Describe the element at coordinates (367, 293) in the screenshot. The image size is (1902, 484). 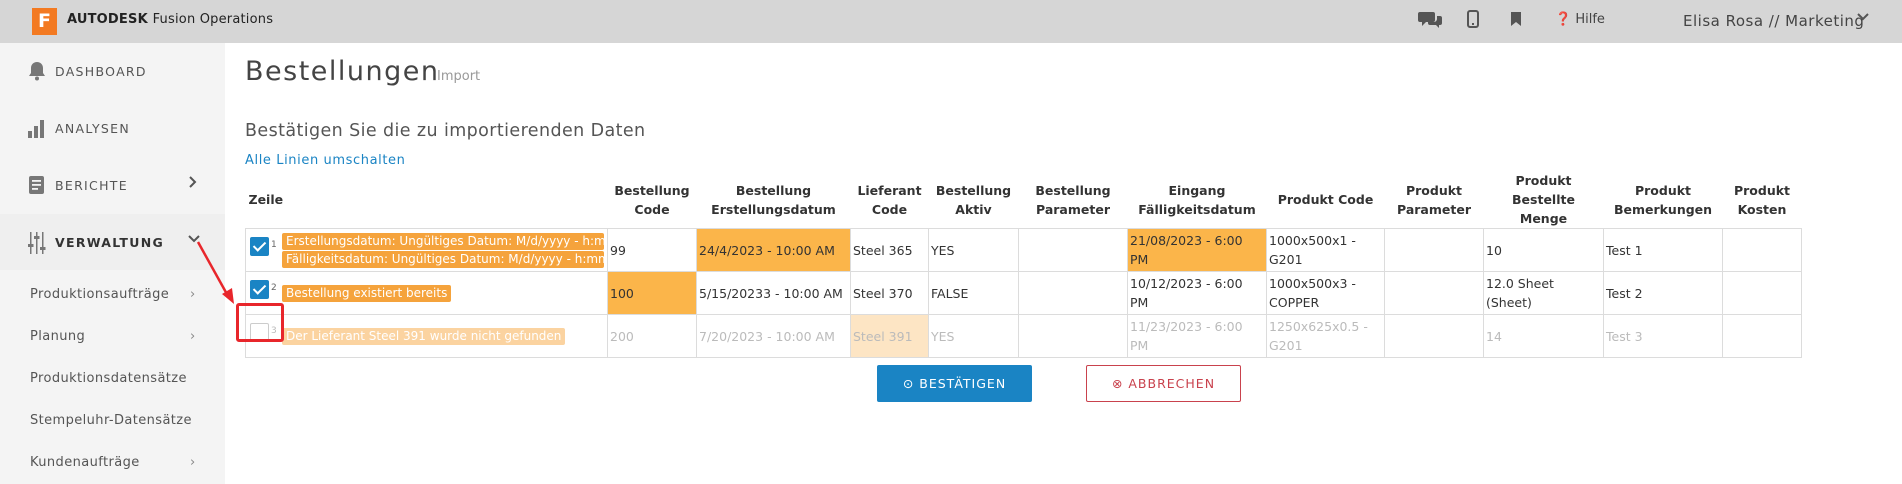
I see `error-badge: Bestellung existiert bereits` at that location.